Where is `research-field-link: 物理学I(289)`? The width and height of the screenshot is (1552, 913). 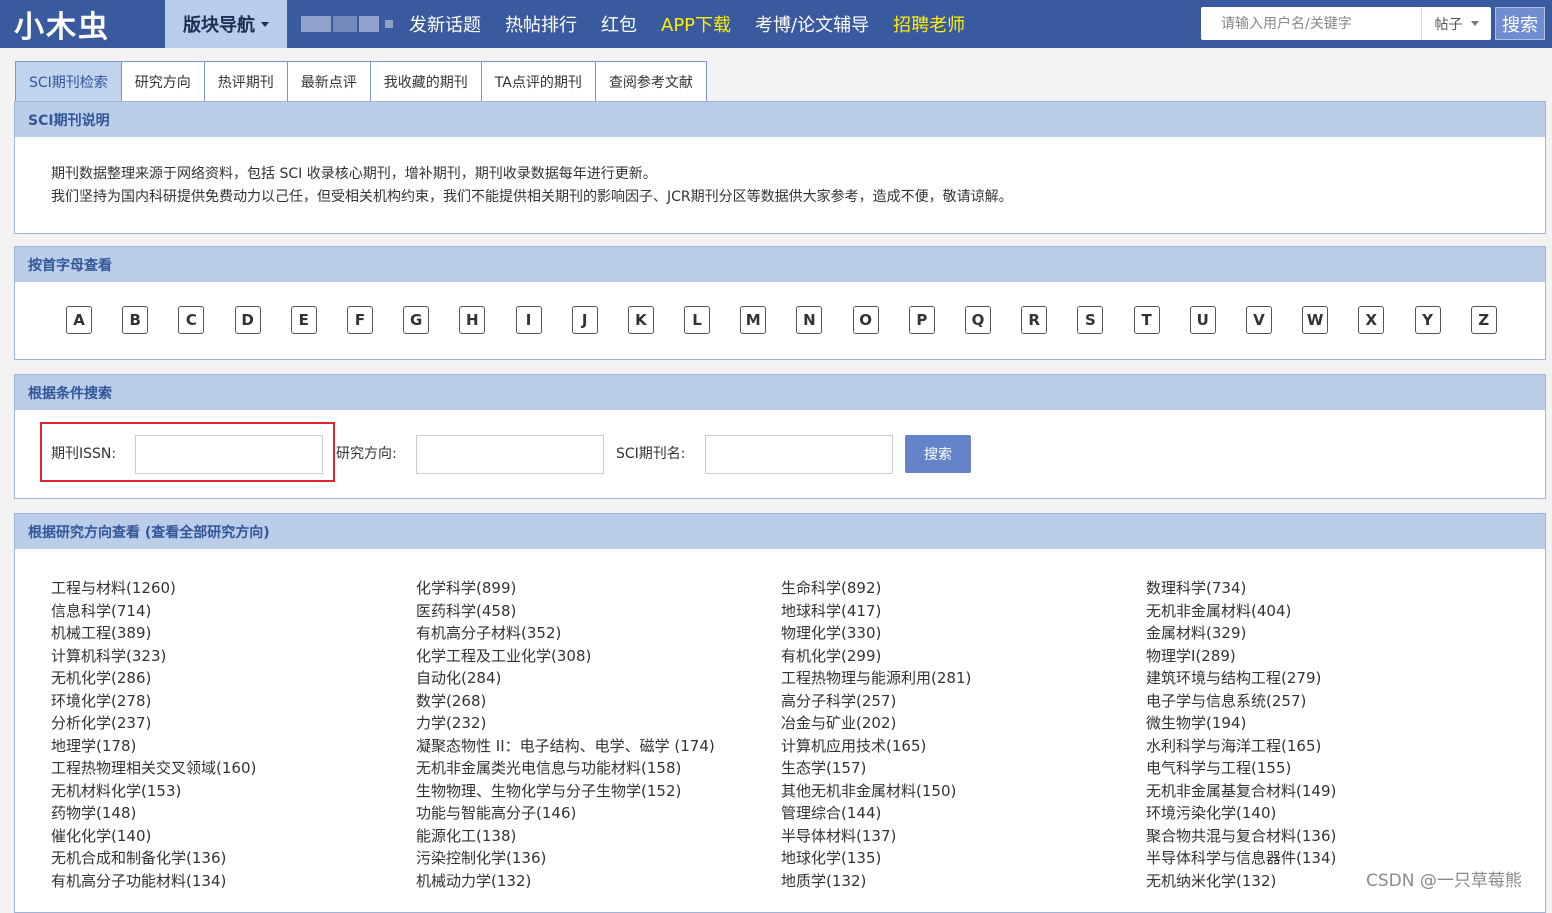
research-field-link: 物理学I(289) is located at coordinates (1328, 656).